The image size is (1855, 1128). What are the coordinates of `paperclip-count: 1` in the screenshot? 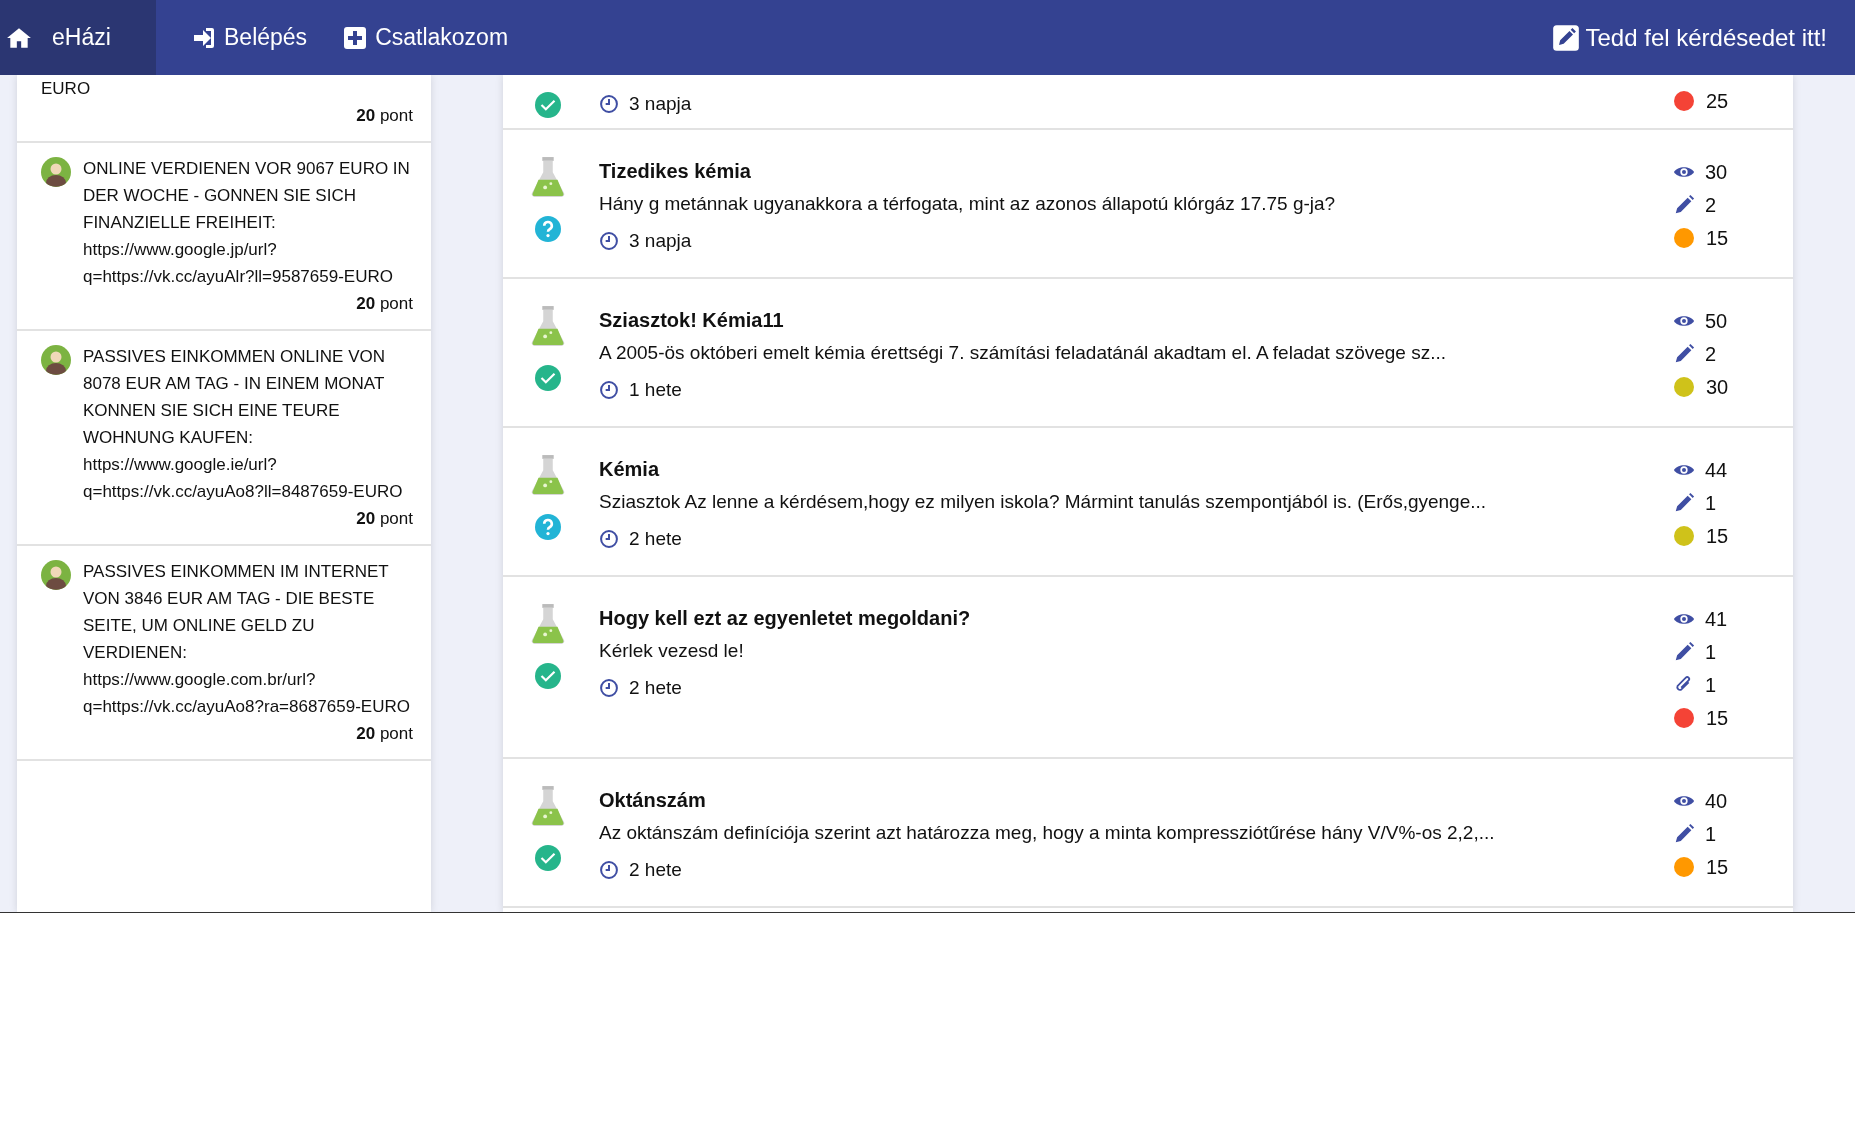 It's located at (1711, 685).